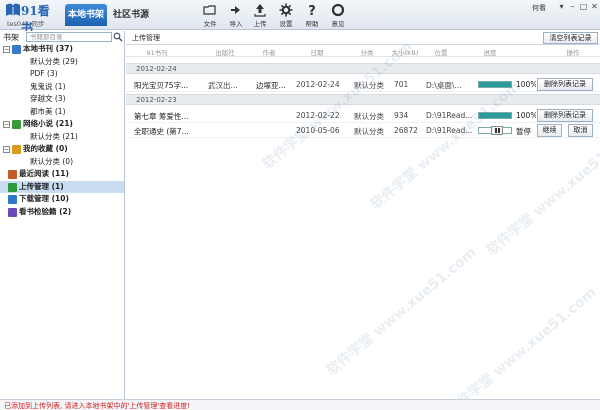  I want to click on sidebar-subcategory: 默认分类 (29), so click(62, 62).